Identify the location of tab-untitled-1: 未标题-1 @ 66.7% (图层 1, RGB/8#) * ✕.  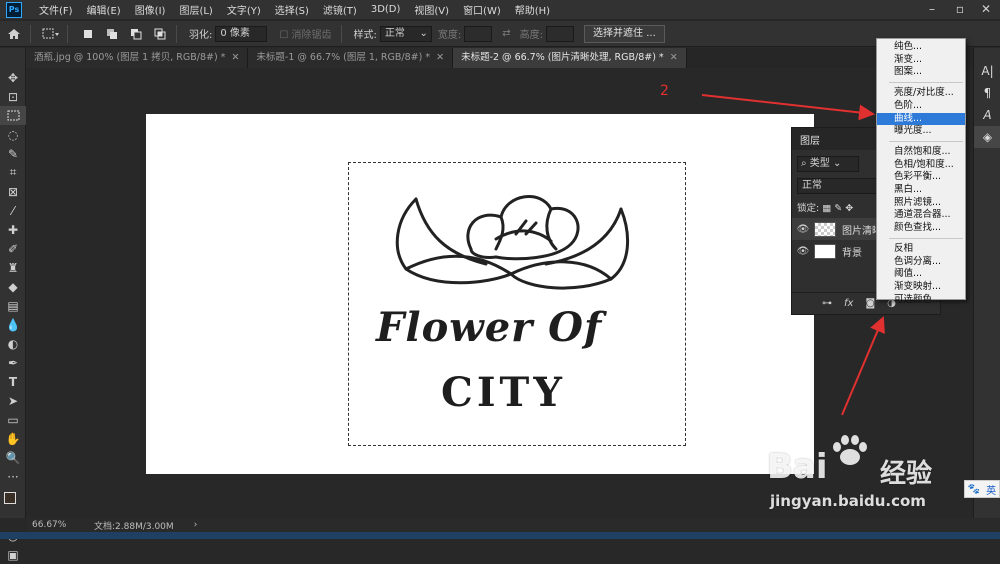
(351, 58).